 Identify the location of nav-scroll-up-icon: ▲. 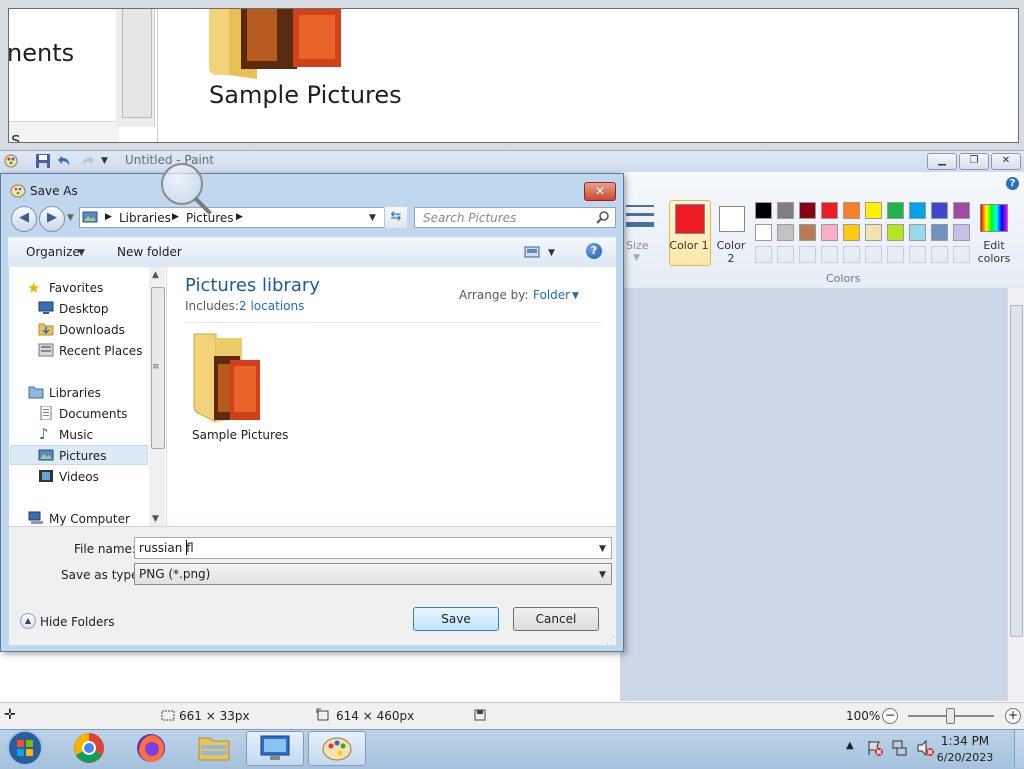
(155, 275).